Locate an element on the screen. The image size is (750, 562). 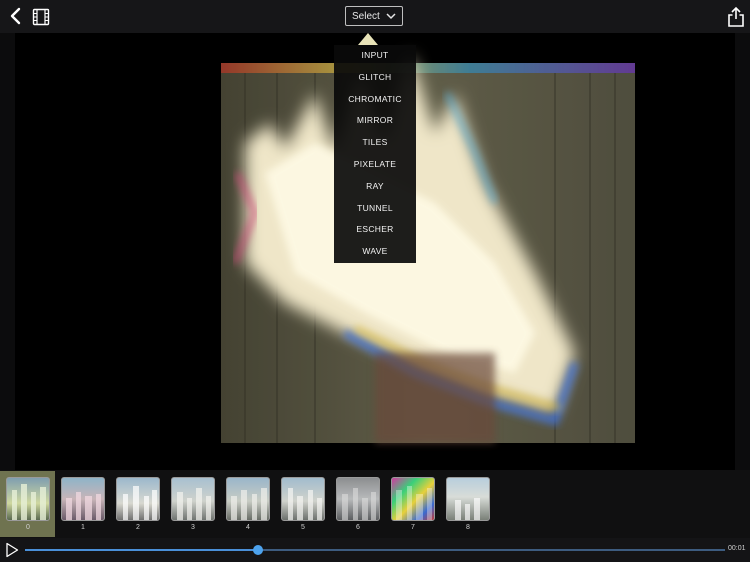
menu-item-pixelate: PIXELATE is located at coordinates (375, 165).